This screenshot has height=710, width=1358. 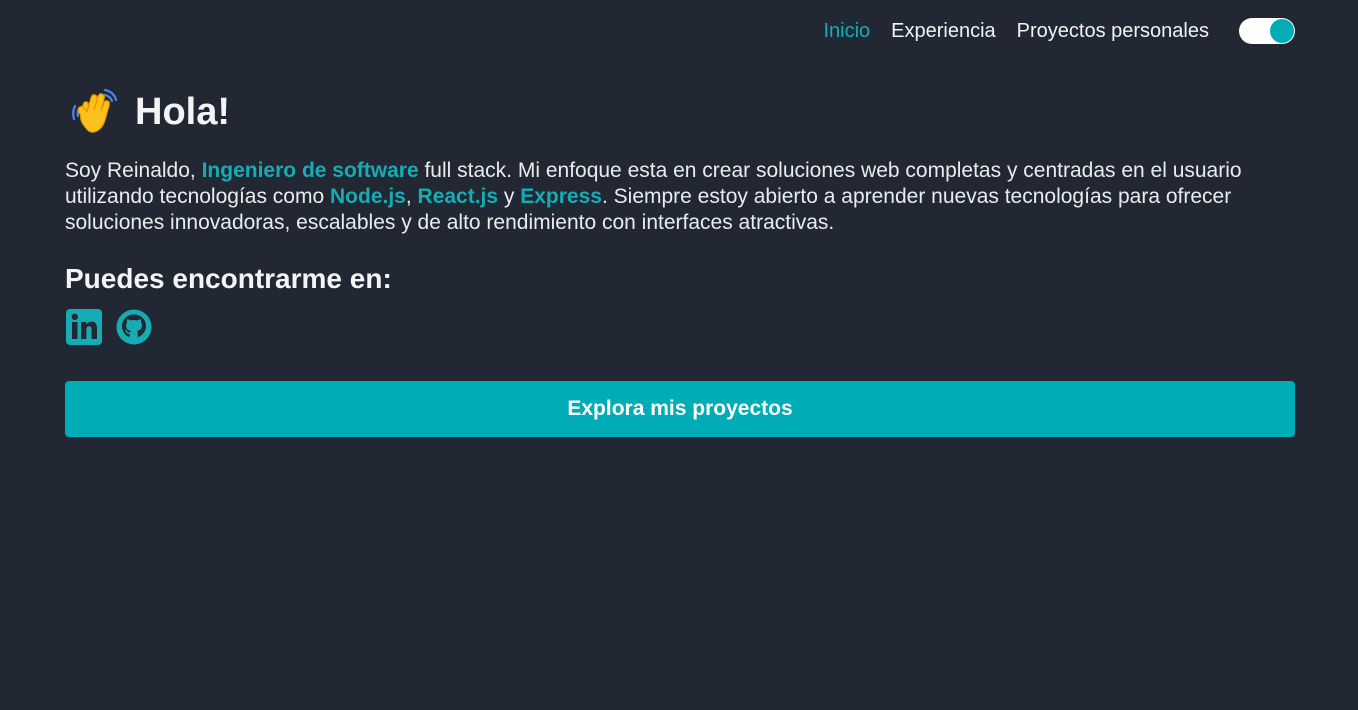 What do you see at coordinates (134, 327) in the screenshot?
I see `github-icon` at bounding box center [134, 327].